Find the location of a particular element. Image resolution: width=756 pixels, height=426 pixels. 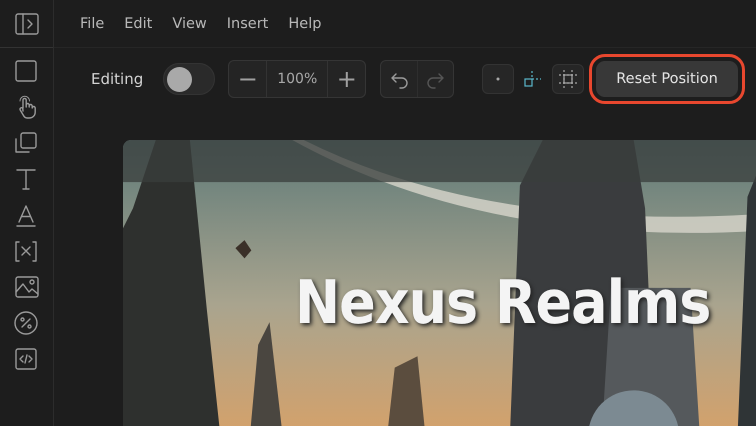

duplicate-shape-icon is located at coordinates (27, 143).